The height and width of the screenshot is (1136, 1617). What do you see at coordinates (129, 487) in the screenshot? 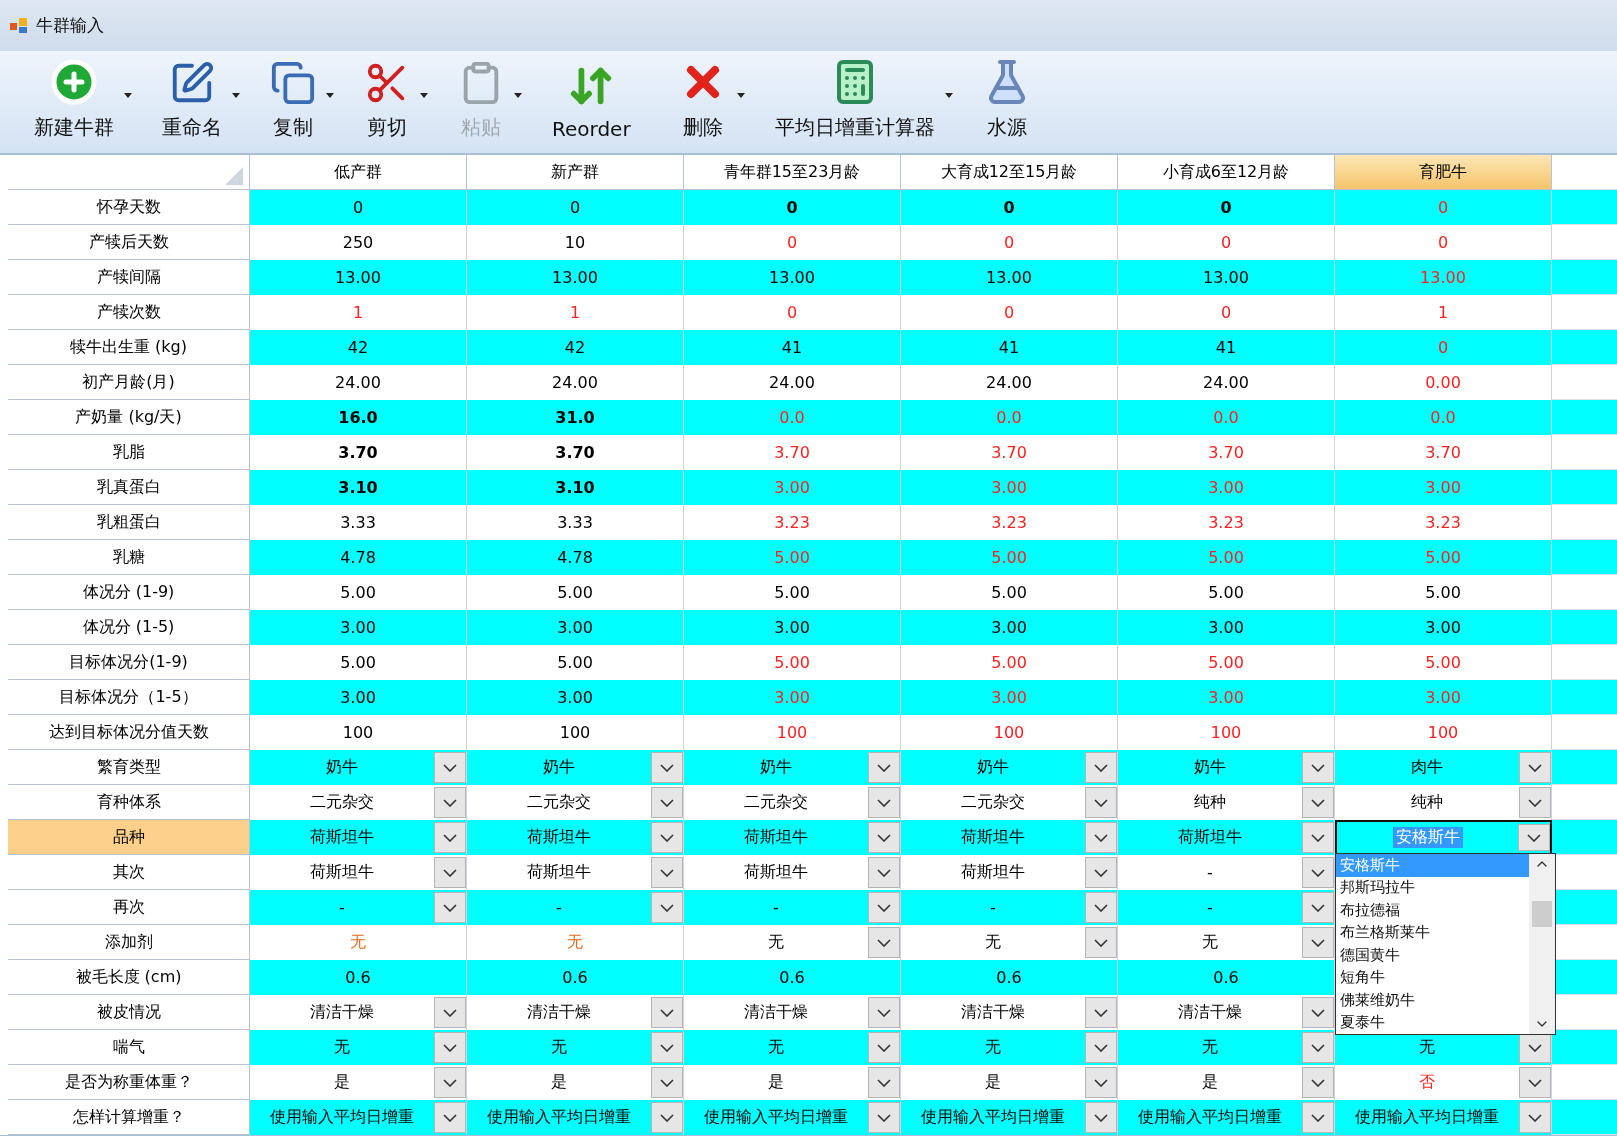
I see `row-header: 乳真蛋白` at bounding box center [129, 487].